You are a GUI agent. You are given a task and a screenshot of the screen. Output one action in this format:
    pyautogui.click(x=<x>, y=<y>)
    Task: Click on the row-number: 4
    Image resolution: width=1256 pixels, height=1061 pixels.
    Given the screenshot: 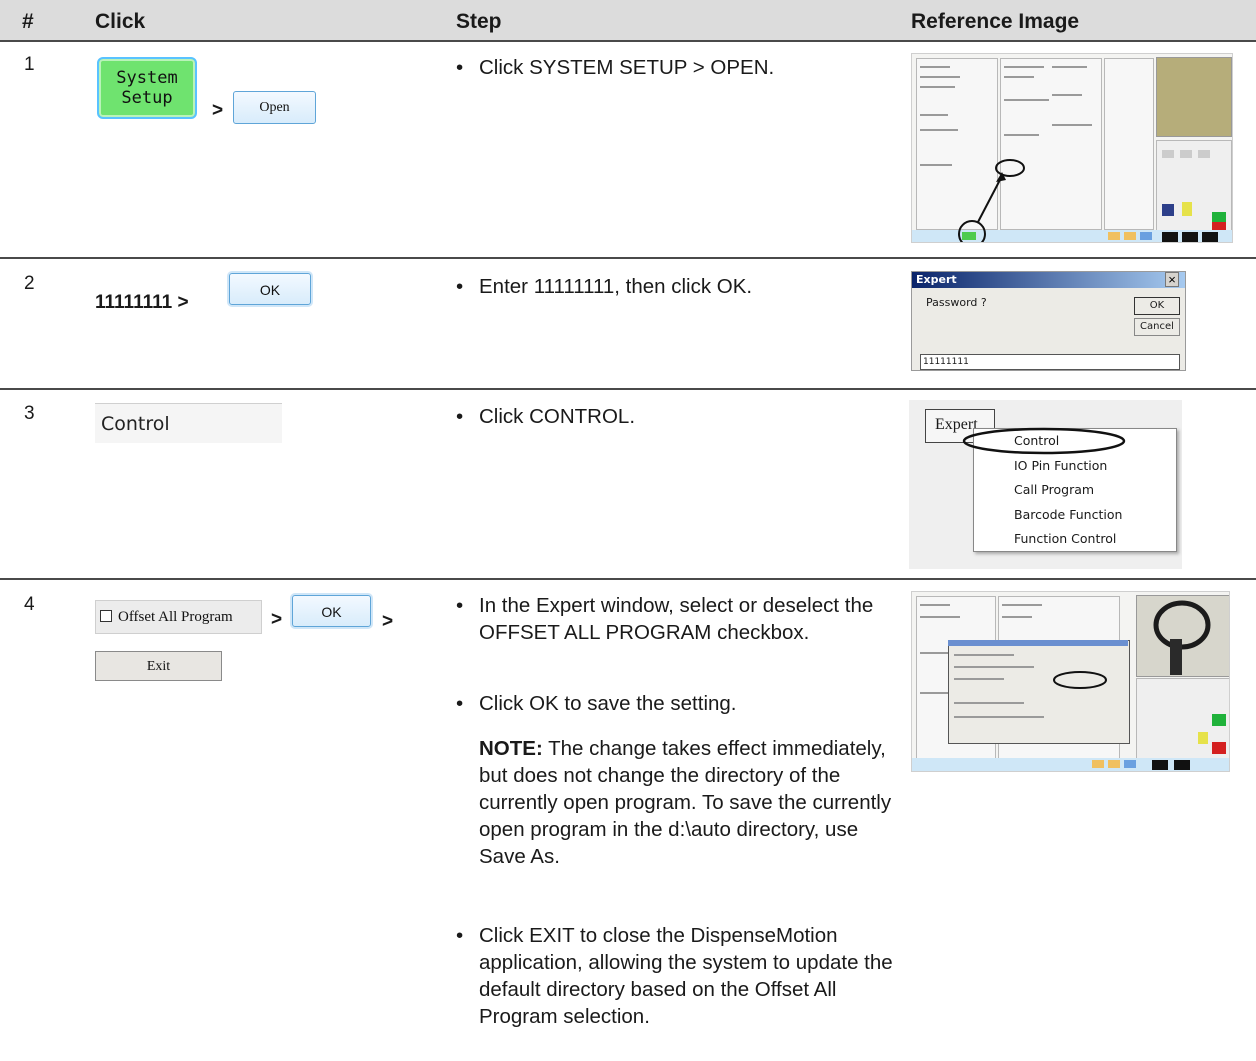 What is the action you would take?
    pyautogui.click(x=29, y=604)
    